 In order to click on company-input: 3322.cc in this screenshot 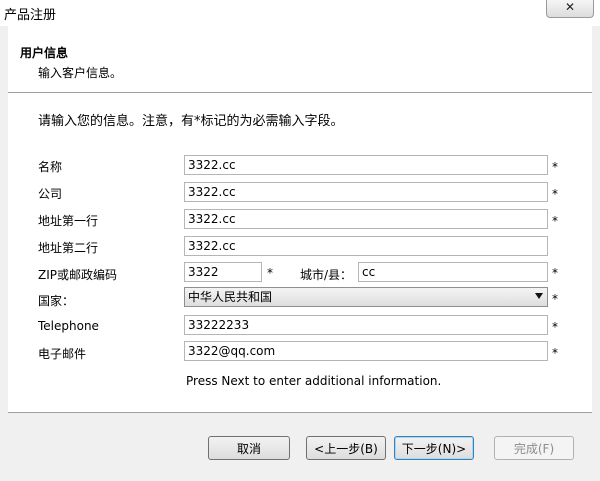, I will do `click(366, 192)`.